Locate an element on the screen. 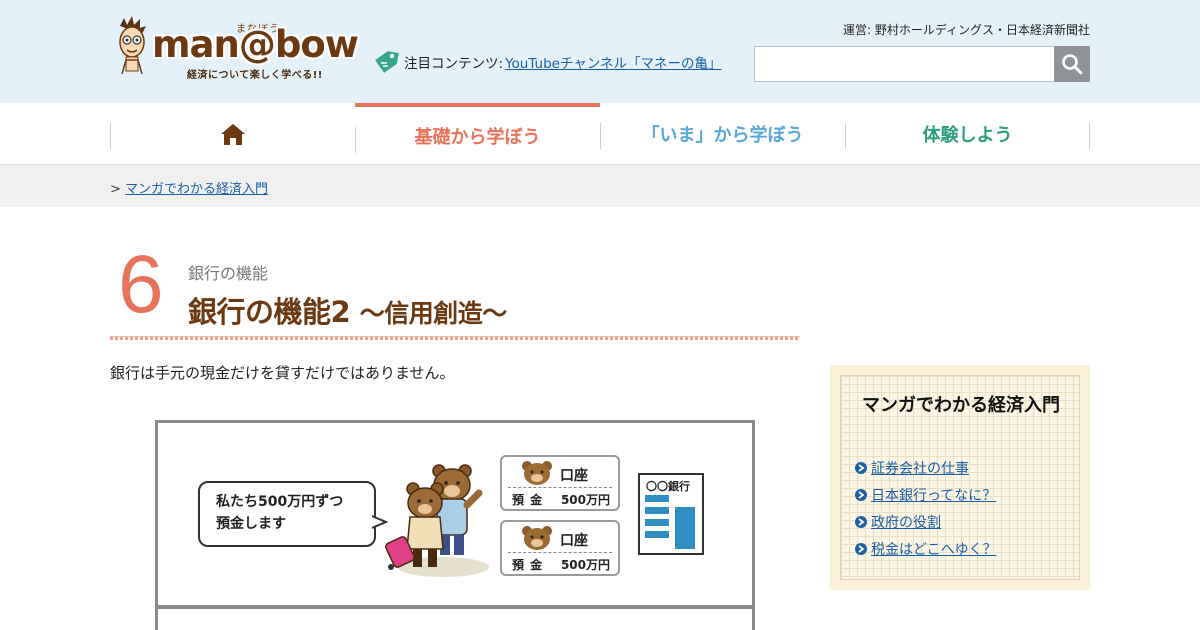 Image resolution: width=1200 pixels, height=630 pixels. sidebar-item: 政府の役割 is located at coordinates (926, 521).